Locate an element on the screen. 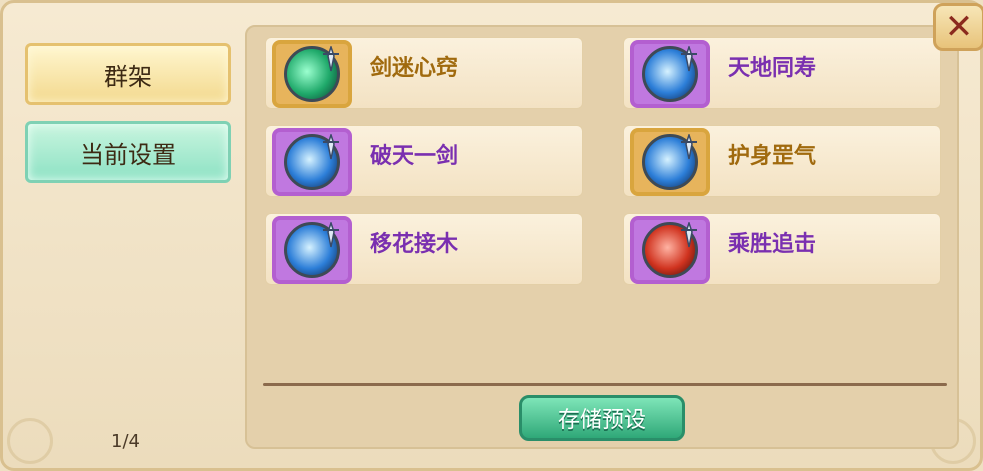  skill-slot: 天地同寿 is located at coordinates (782, 73).